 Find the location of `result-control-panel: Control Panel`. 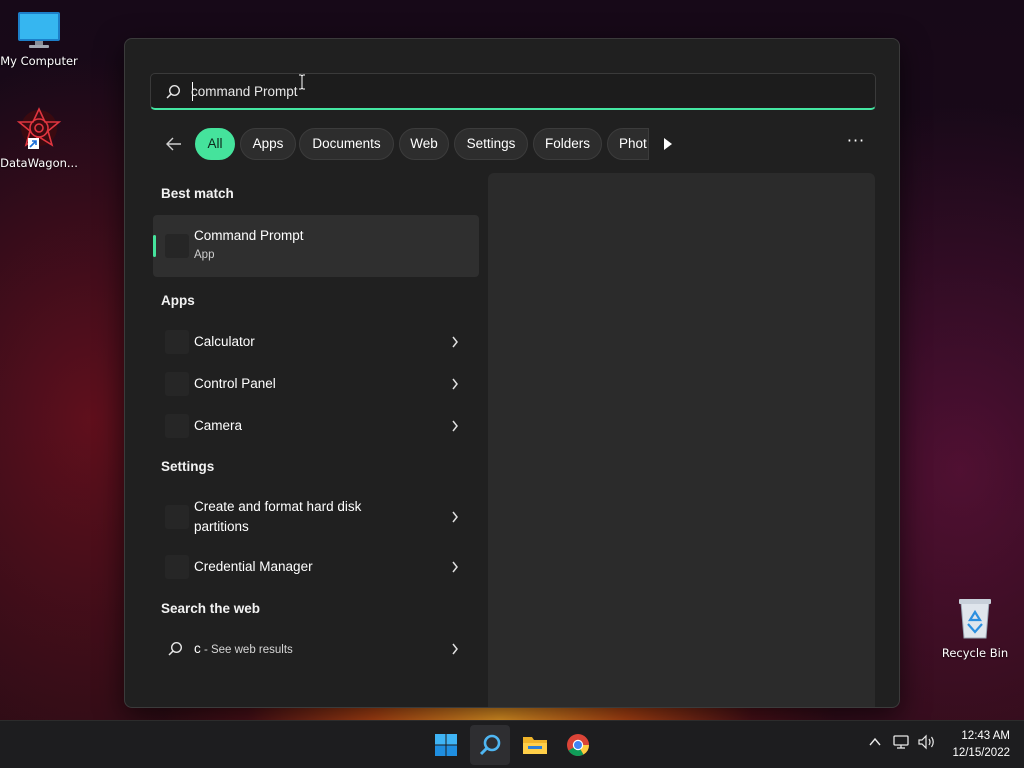

result-control-panel: Control Panel is located at coordinates (316, 384).